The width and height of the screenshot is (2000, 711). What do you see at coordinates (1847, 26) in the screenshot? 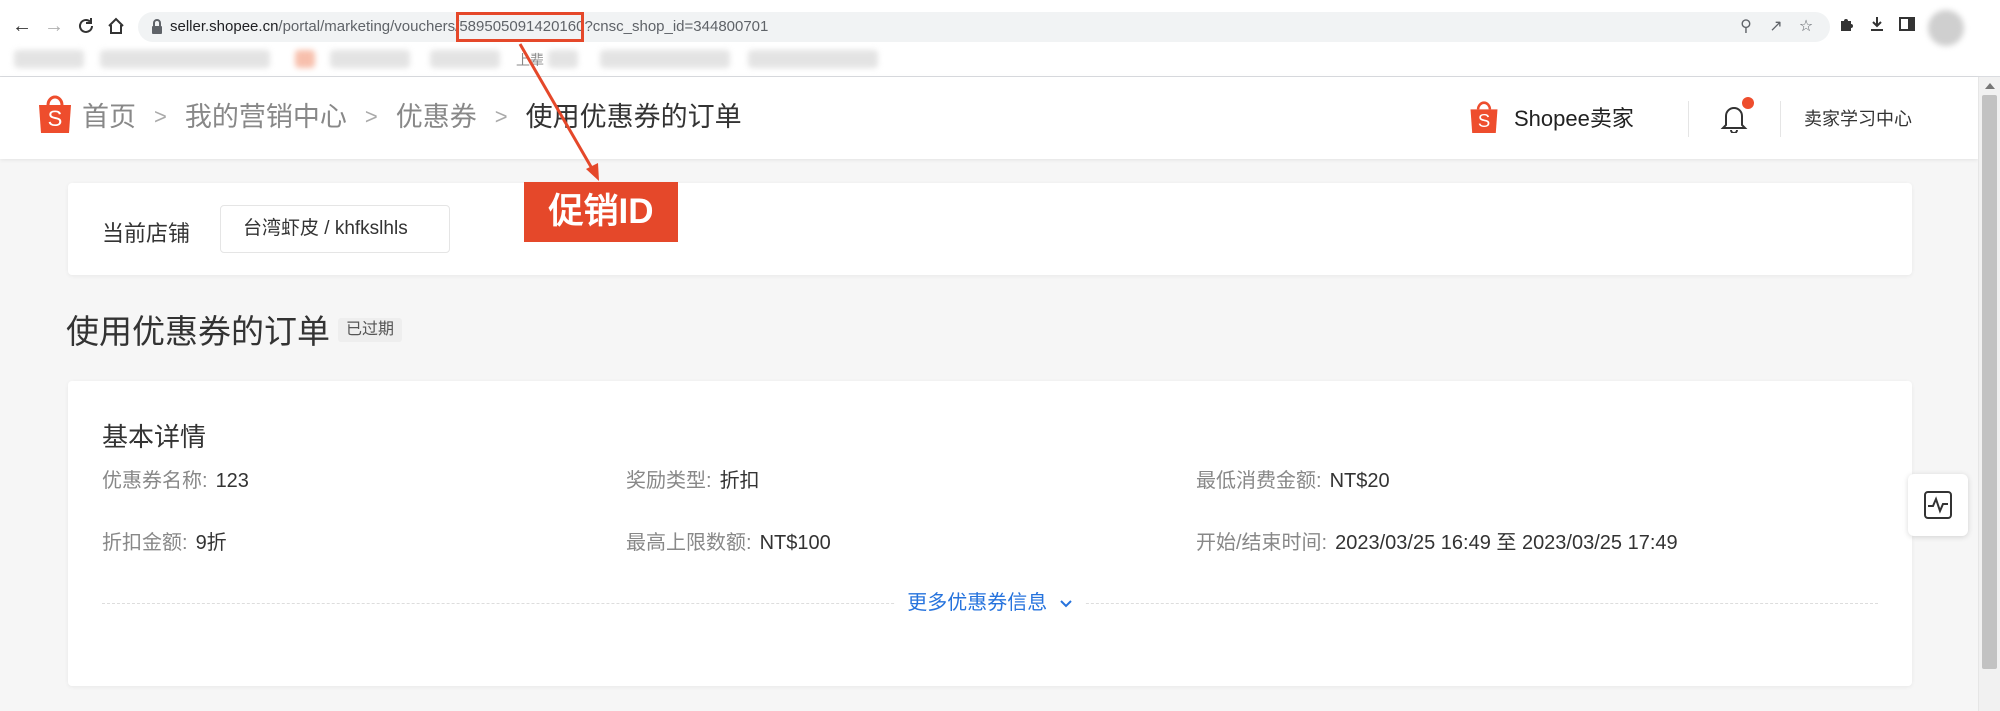
I see `puzzle-icon` at bounding box center [1847, 26].